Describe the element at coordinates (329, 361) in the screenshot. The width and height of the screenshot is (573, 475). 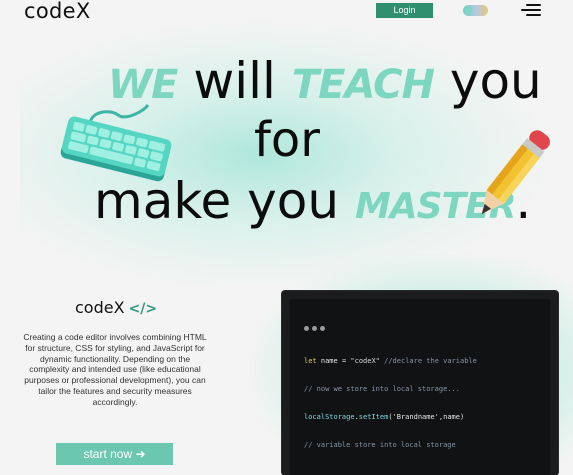
I see `code-identifier: name` at that location.